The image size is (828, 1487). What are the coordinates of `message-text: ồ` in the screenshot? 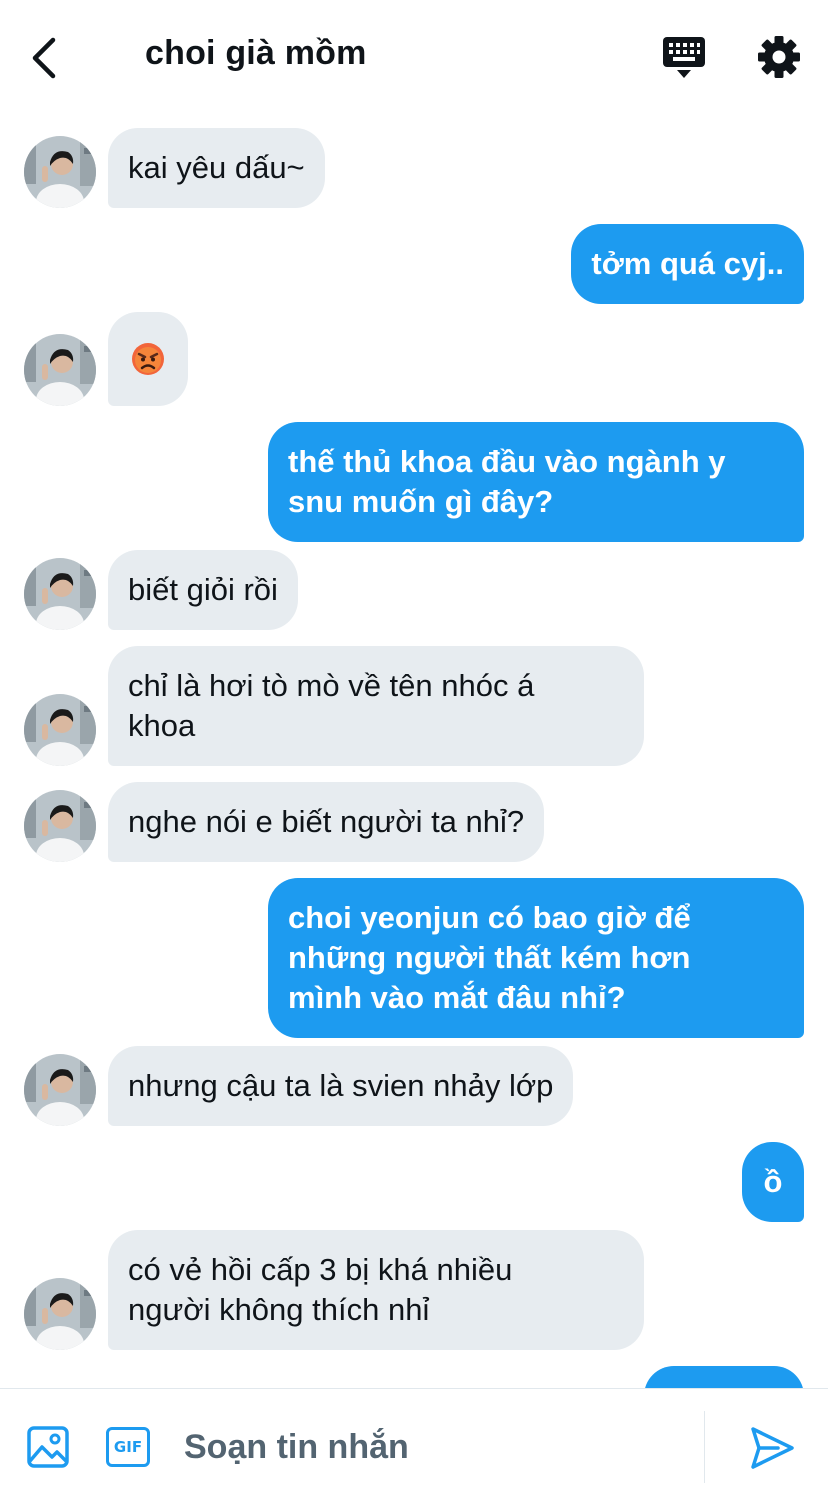 It's located at (773, 1181).